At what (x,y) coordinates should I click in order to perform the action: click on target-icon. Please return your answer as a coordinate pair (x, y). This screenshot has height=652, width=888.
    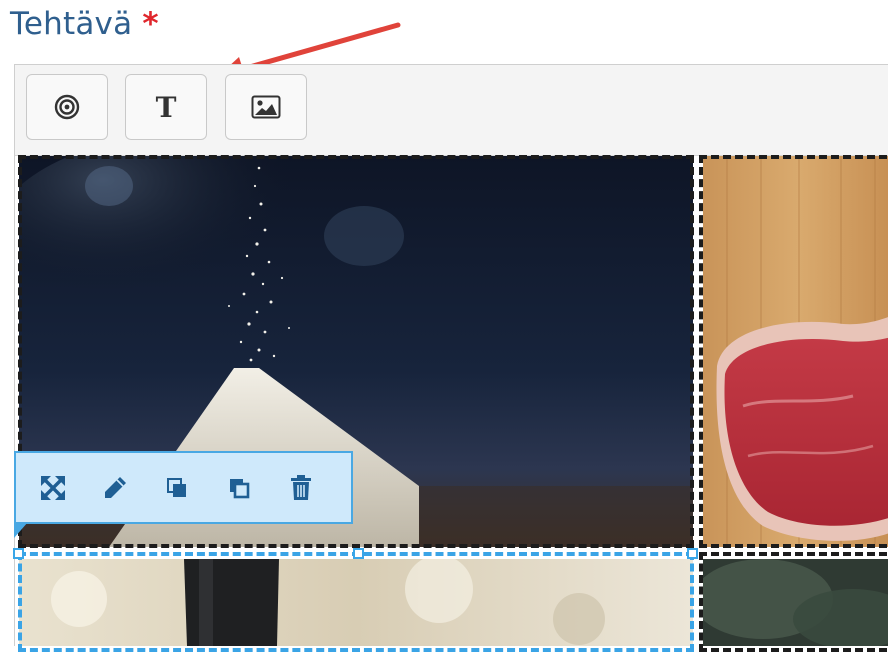
    Looking at the image, I should click on (67, 107).